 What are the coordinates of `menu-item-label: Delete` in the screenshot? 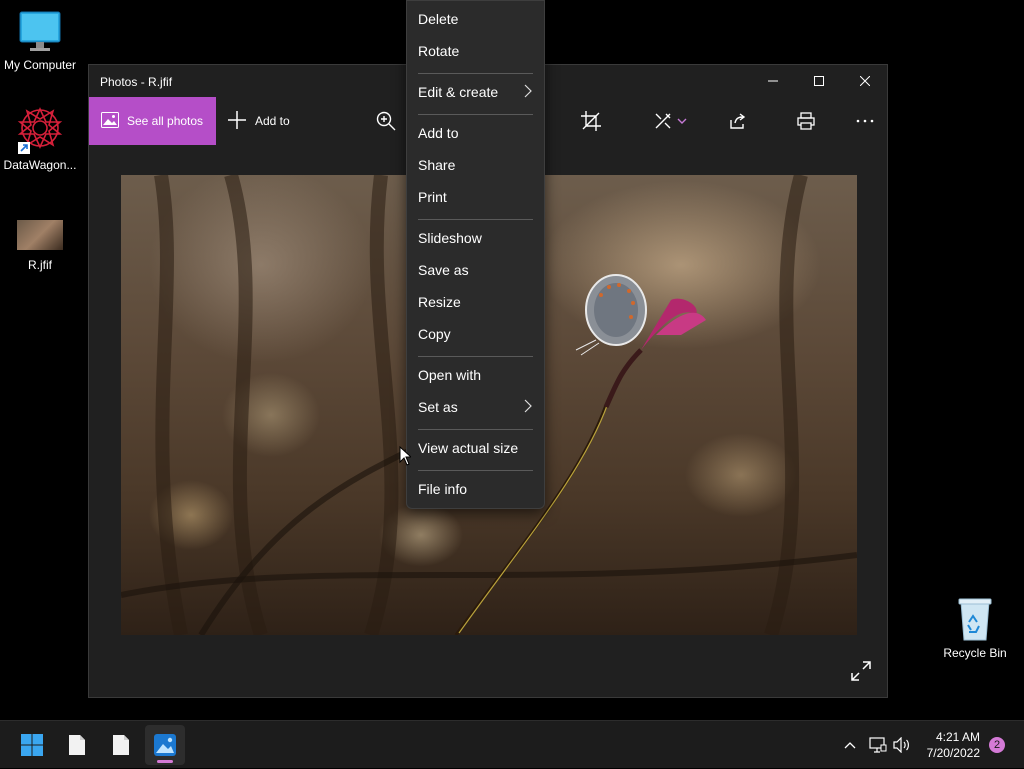 It's located at (438, 19).